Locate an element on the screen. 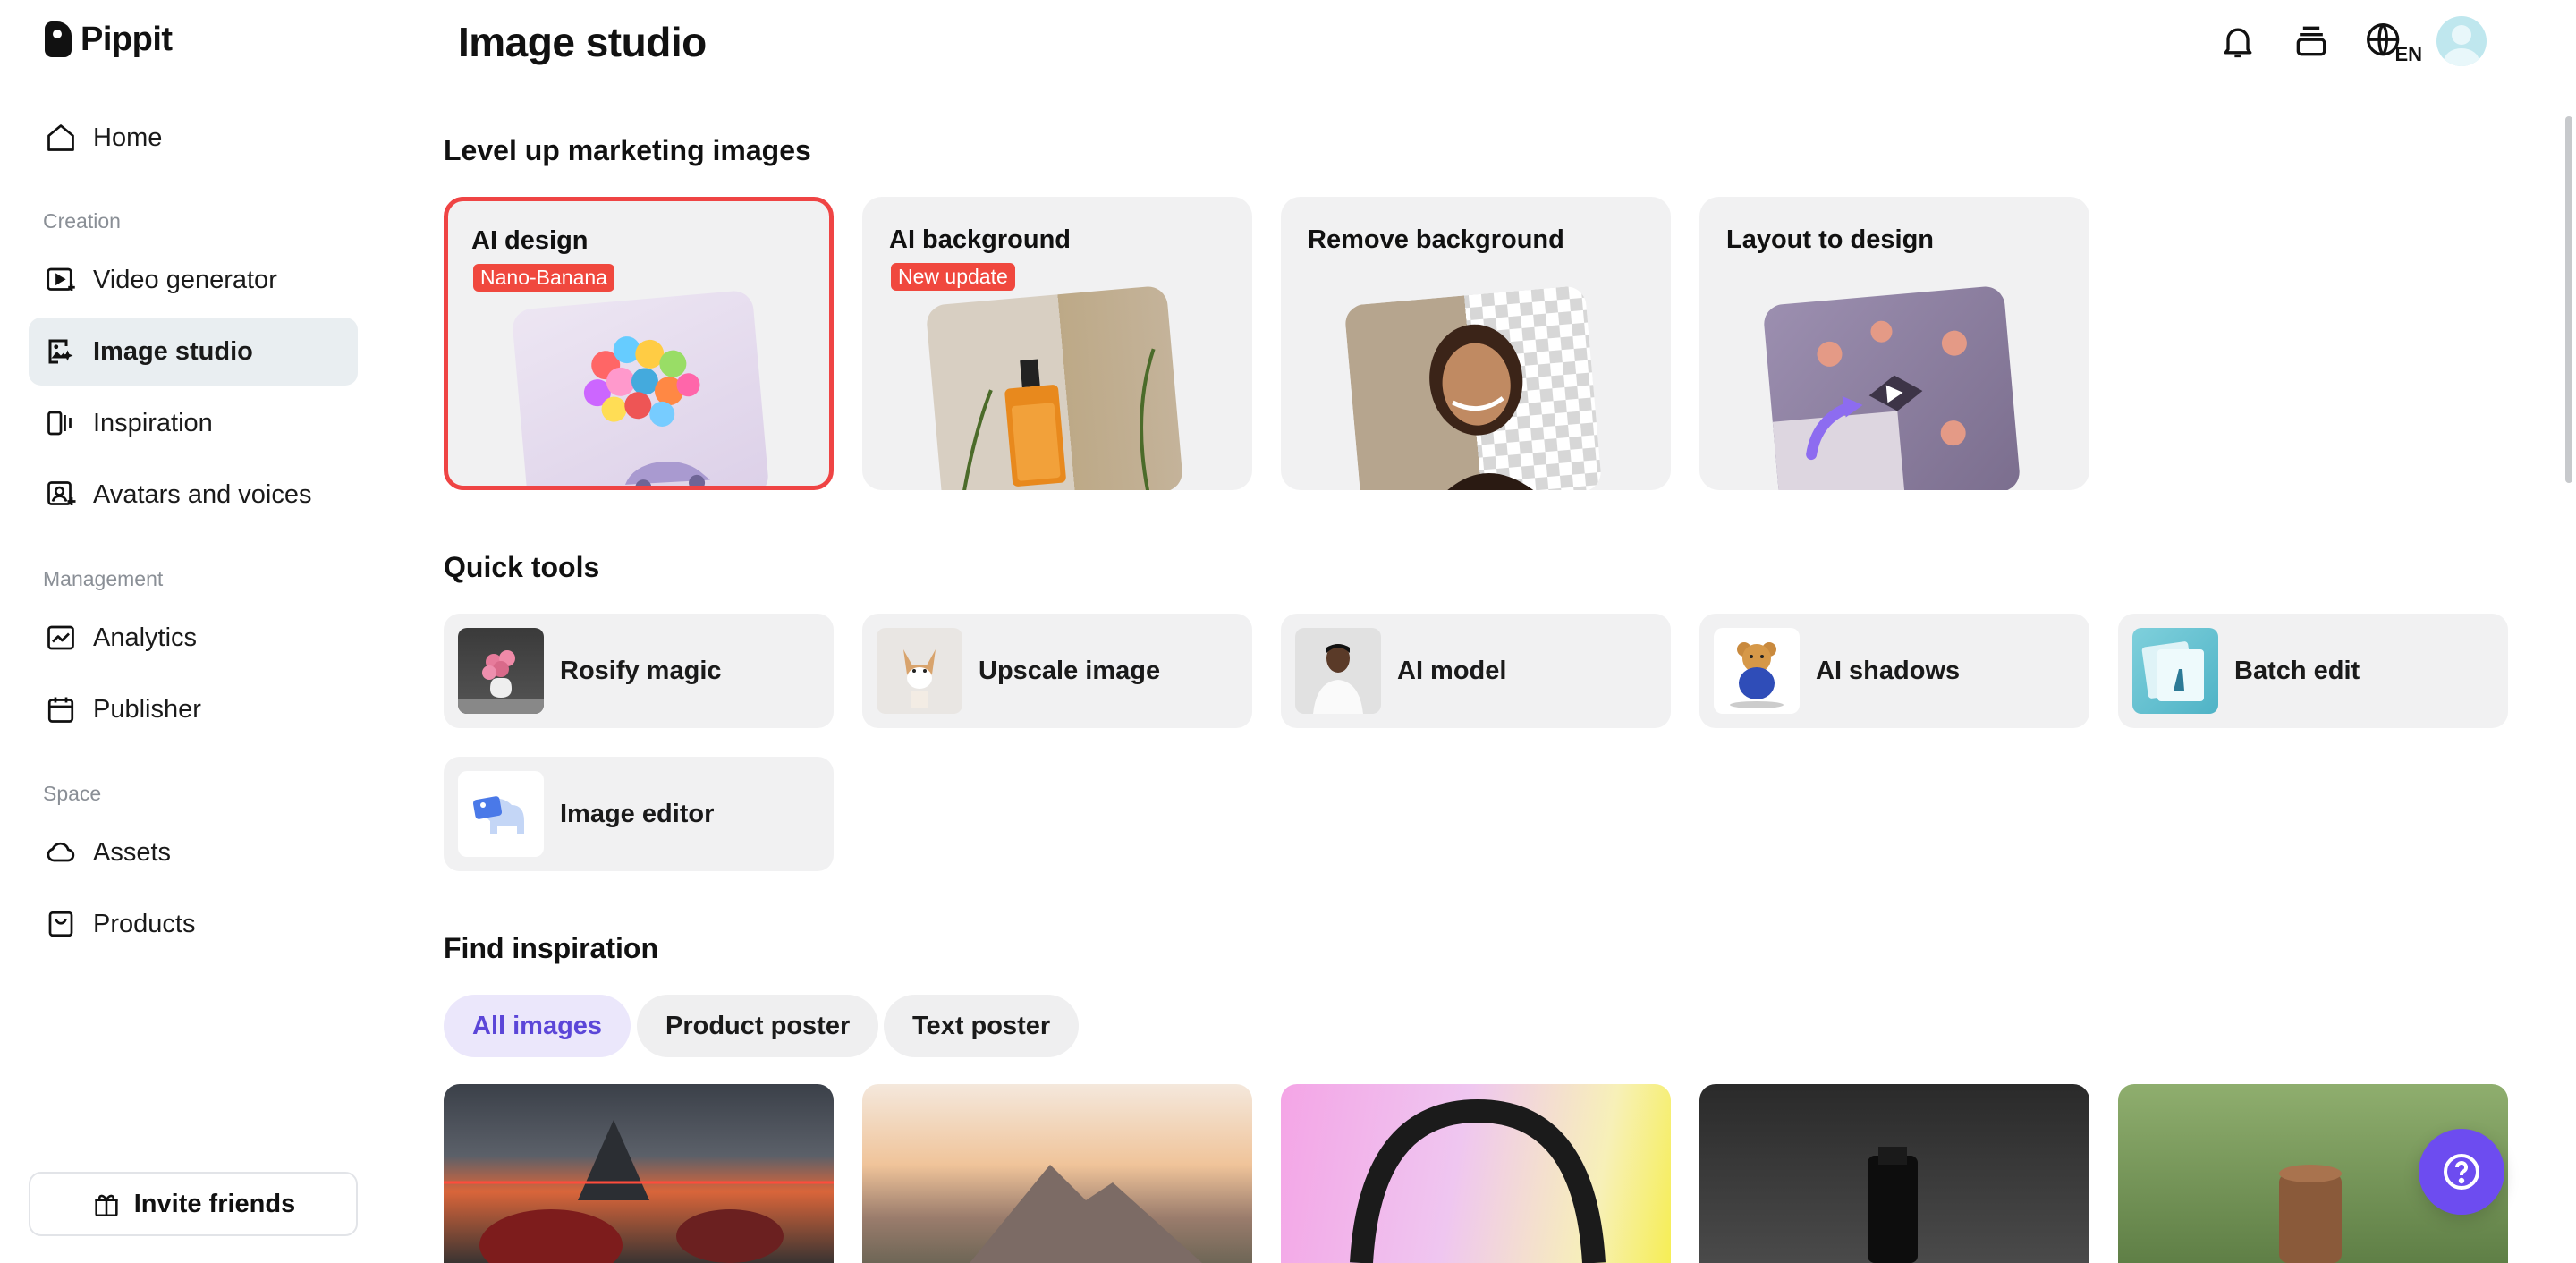 The height and width of the screenshot is (1263, 2576). sidebar-item-label: Inspiration is located at coordinates (153, 422).